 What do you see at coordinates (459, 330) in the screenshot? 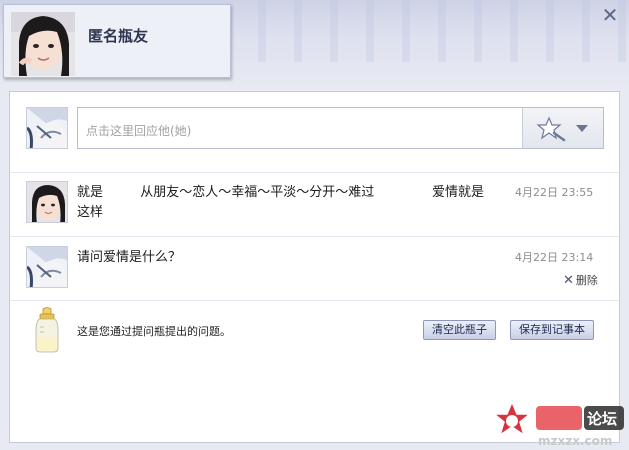
I see `clear-bottle-button: 清空此瓶子` at bounding box center [459, 330].